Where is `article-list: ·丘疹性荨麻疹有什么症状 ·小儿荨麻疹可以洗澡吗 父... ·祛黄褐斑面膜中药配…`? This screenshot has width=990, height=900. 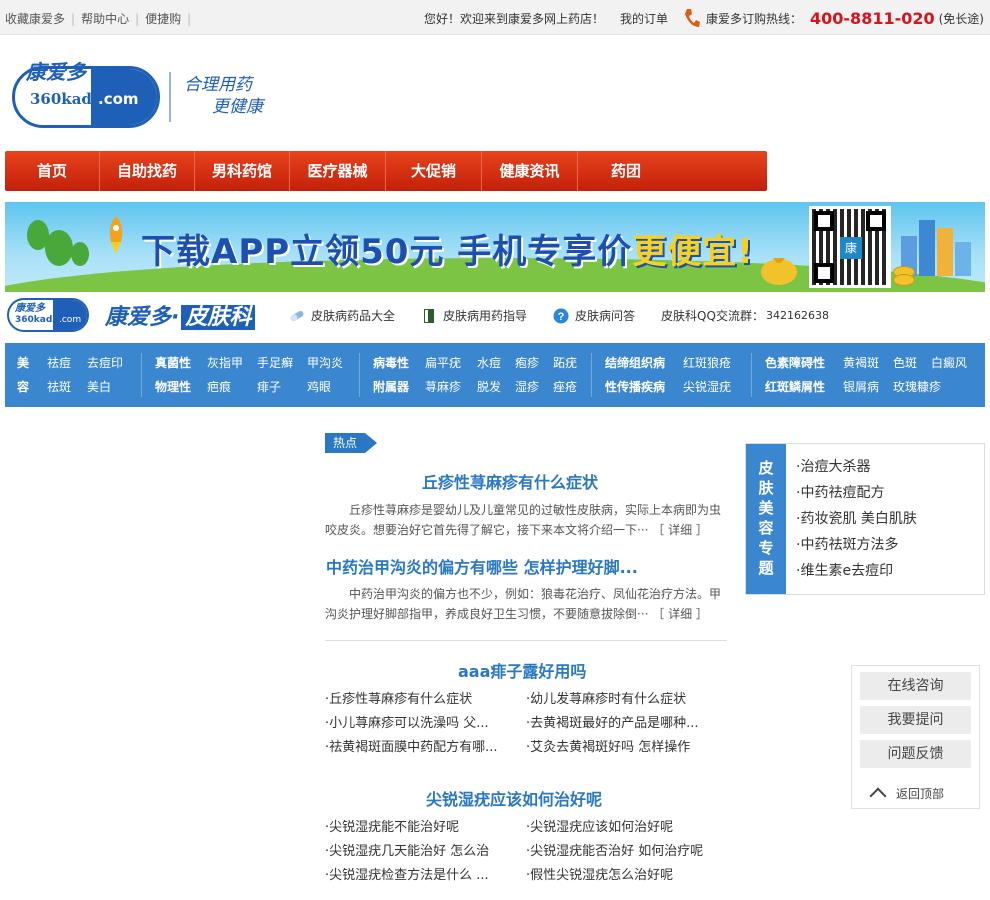 article-list: ·丘疹性荨麻疹有什么症状 ·小儿荨麻疹可以洗澡吗 父... ·祛黄褐斑面膜中药配… is located at coordinates (425, 724).